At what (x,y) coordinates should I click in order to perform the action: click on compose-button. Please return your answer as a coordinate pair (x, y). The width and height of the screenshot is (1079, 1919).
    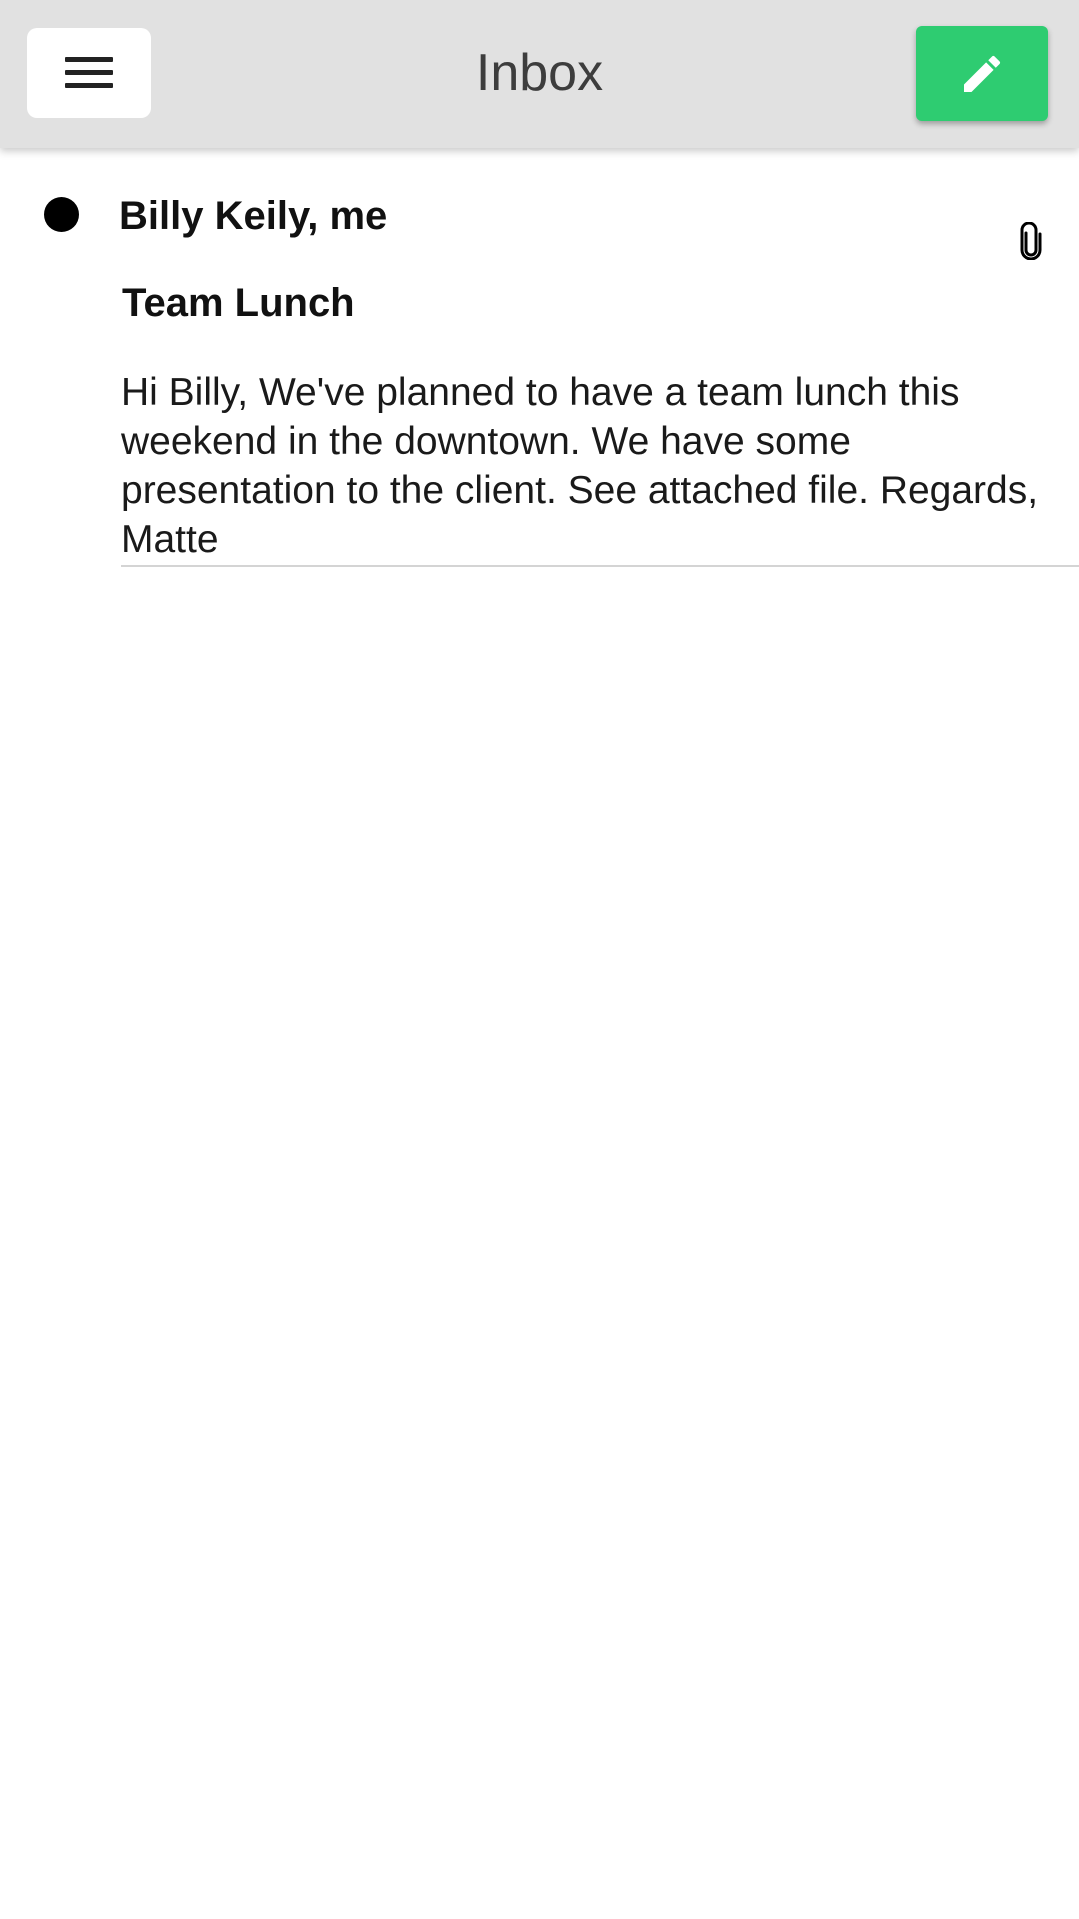
    Looking at the image, I should click on (982, 73).